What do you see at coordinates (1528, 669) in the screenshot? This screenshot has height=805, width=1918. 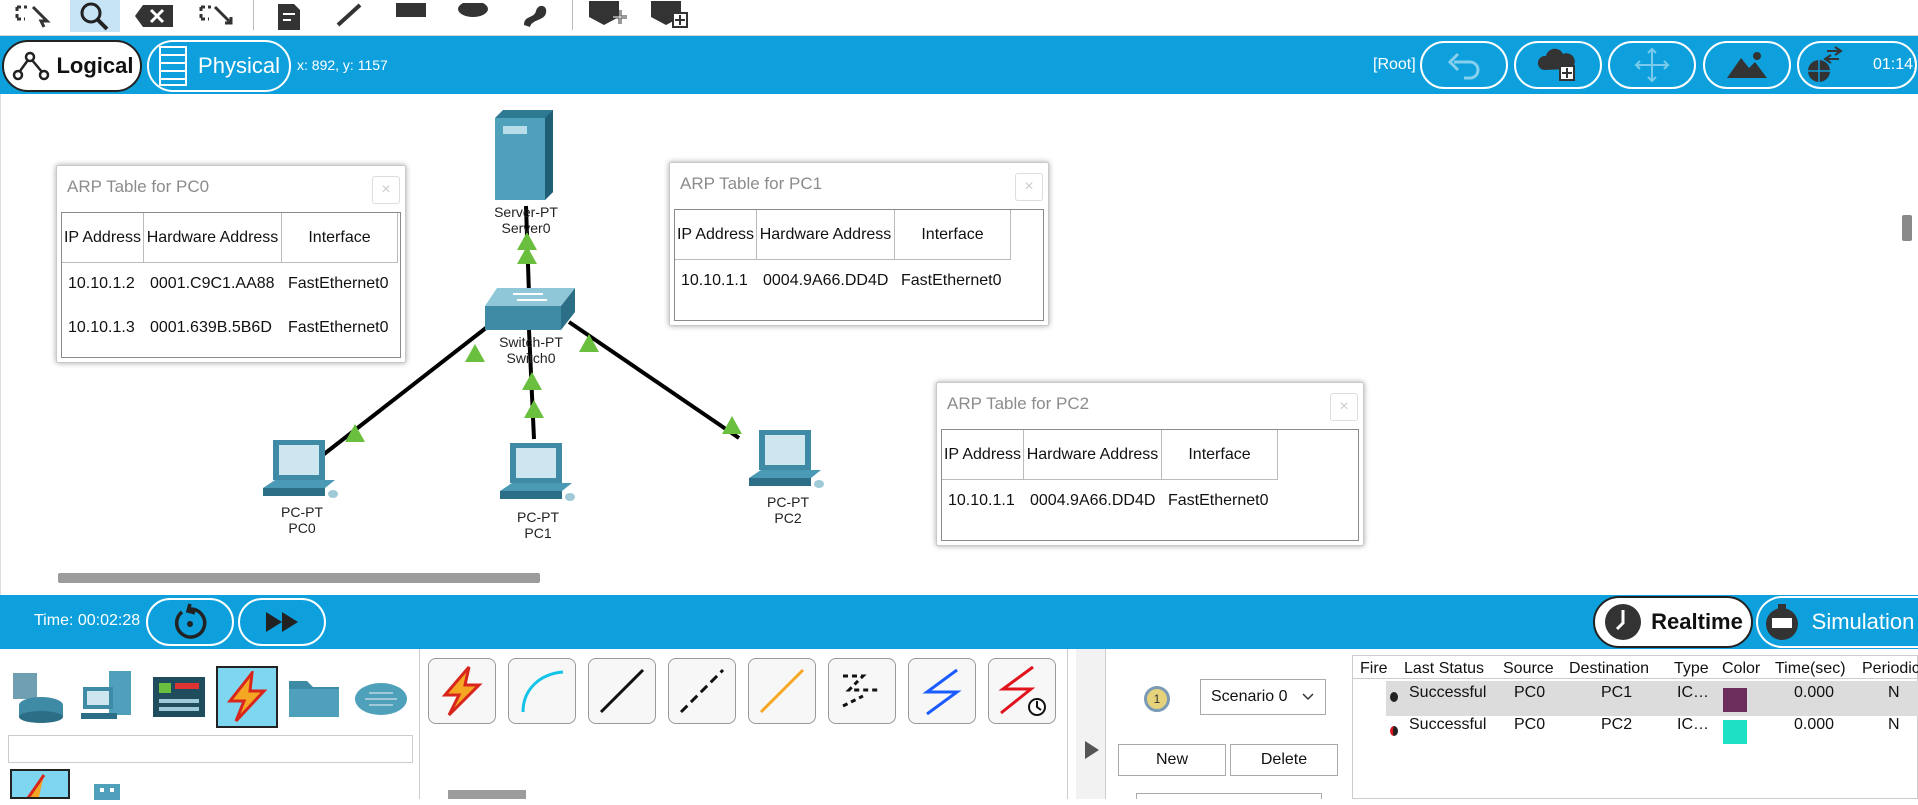 I see `col-source: Source` at bounding box center [1528, 669].